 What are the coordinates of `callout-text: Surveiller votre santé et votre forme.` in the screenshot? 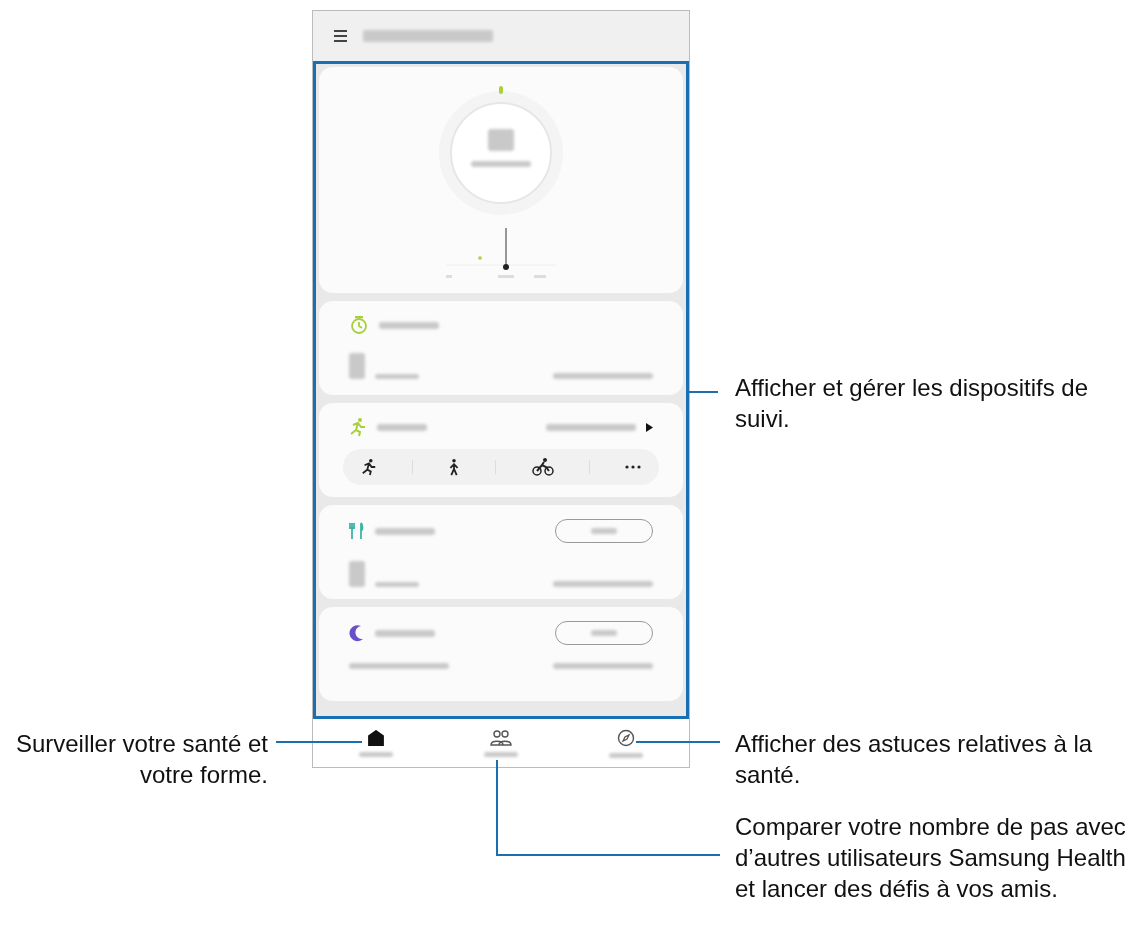 It's located at (141, 759).